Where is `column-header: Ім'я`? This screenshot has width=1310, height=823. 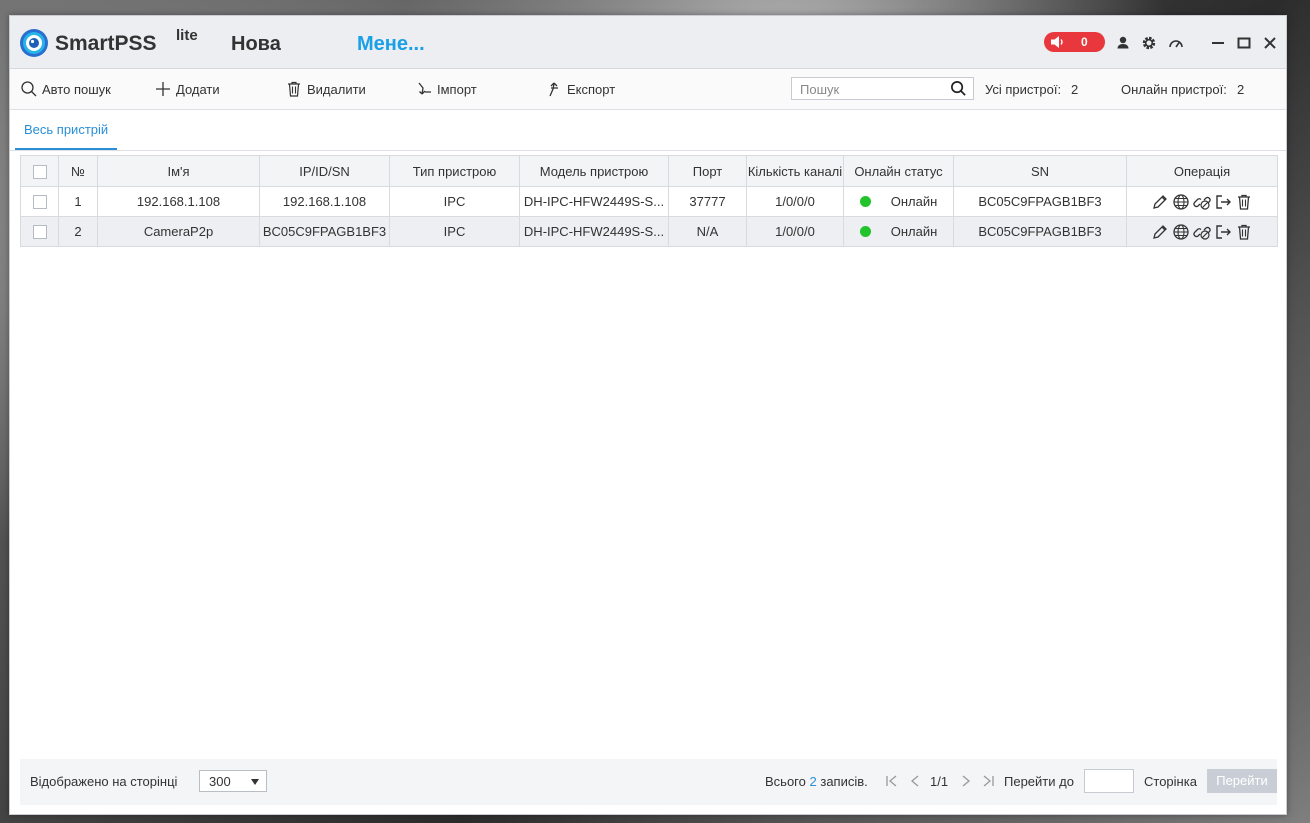 column-header: Ім'я is located at coordinates (178, 171).